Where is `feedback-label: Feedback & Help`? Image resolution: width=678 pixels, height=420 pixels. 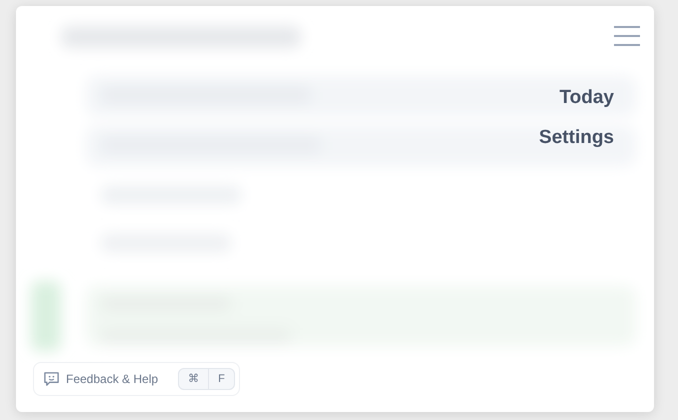
feedback-label: Feedback & Help is located at coordinates (112, 379).